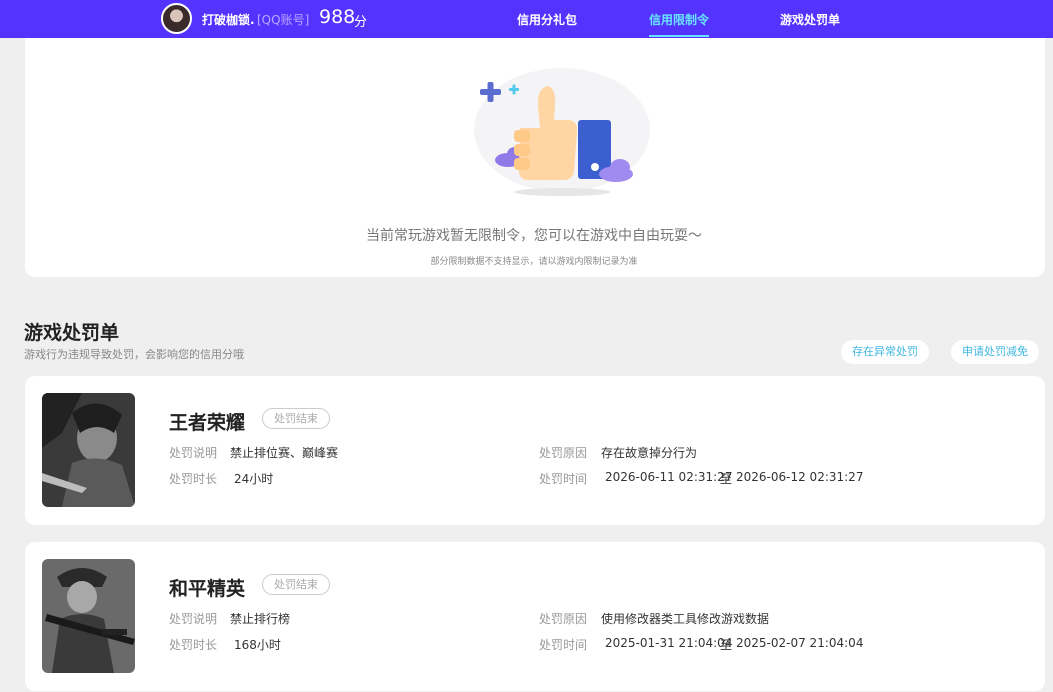 The image size is (1053, 692). I want to click on penalty-reason-value: 使用修改器类工具修改游戏数据, so click(685, 619).